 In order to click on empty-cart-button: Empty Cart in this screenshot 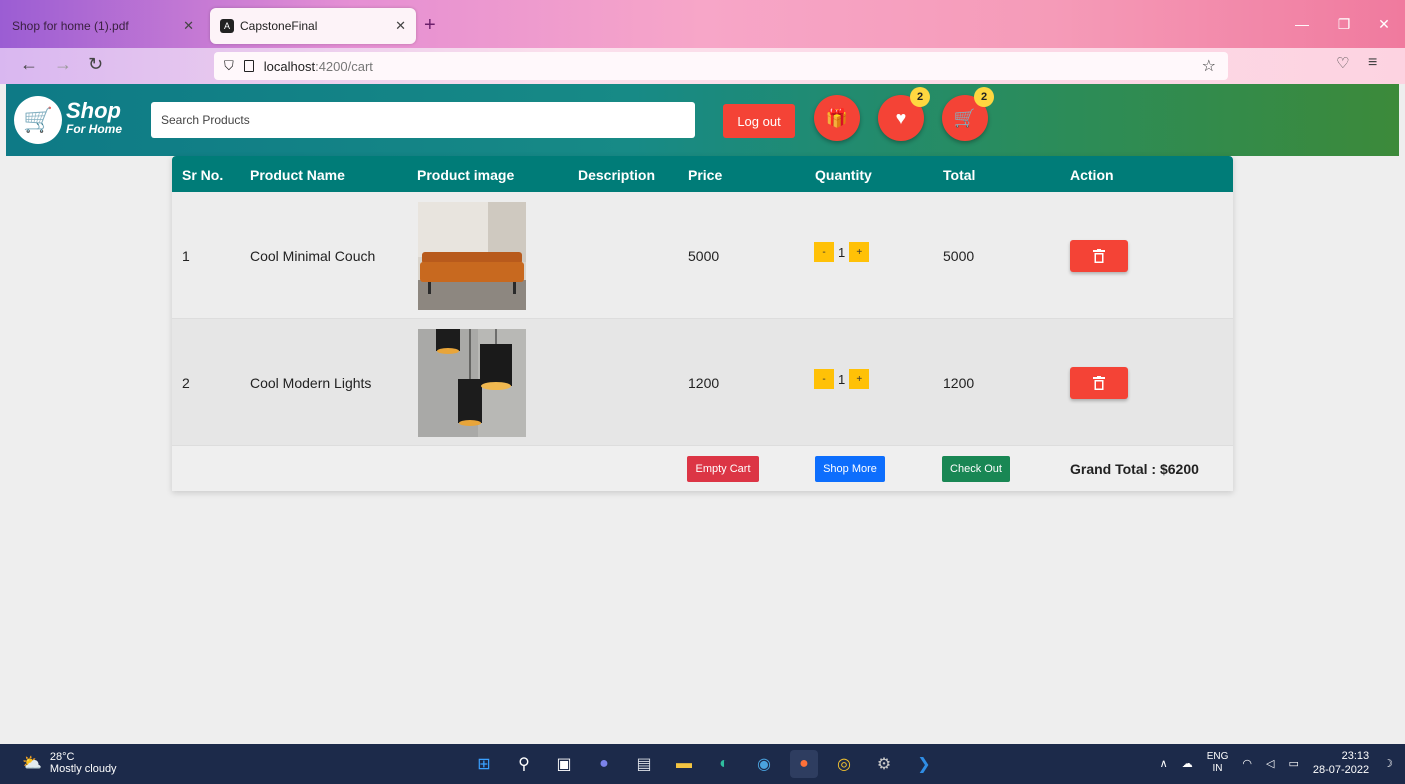, I will do `click(723, 469)`.